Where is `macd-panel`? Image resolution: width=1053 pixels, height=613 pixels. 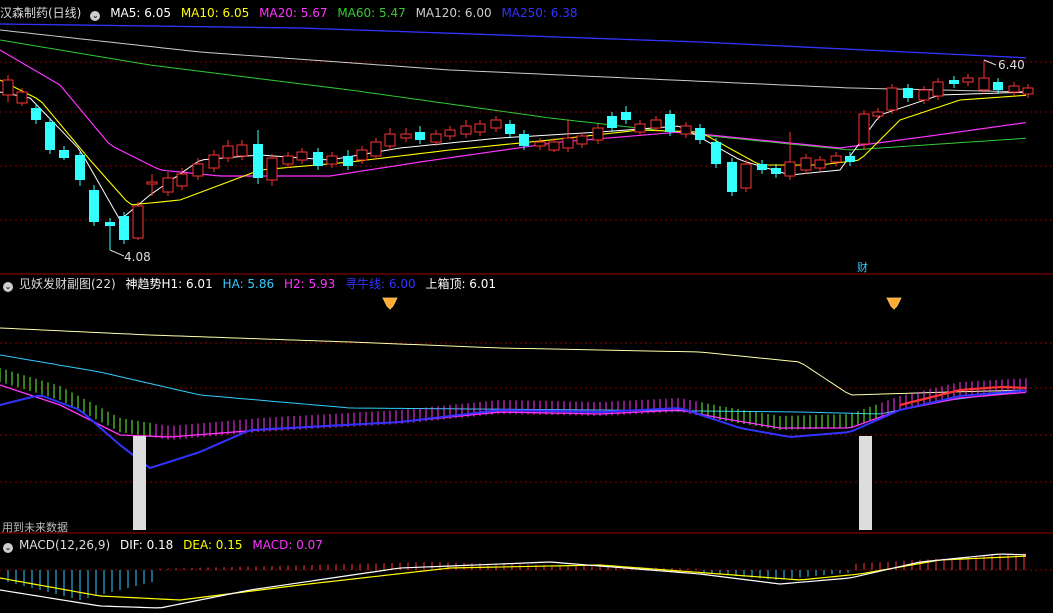
macd-panel is located at coordinates (513, 581).